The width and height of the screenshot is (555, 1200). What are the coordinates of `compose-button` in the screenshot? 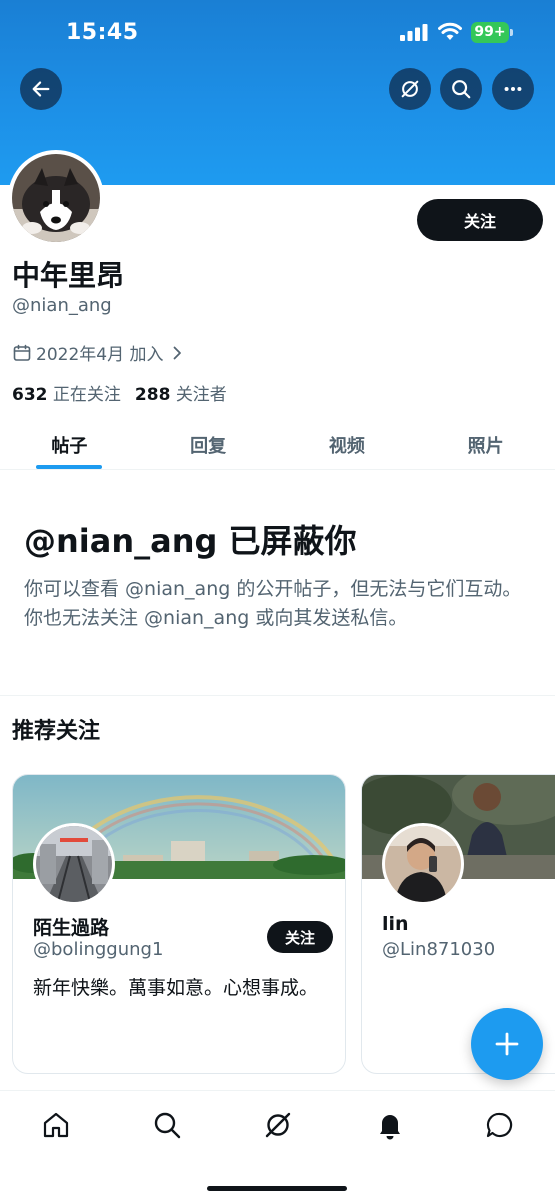 It's located at (507, 1044).